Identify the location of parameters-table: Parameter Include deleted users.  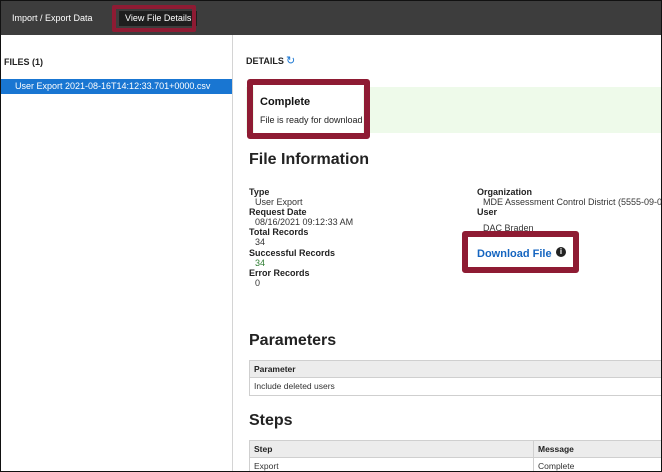
(455, 378).